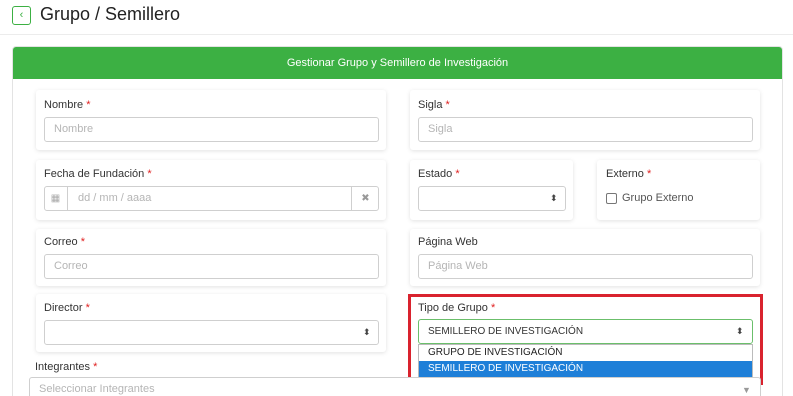 The width and height of the screenshot is (793, 396). I want to click on page-title: Grupo / Semillero, so click(110, 14).